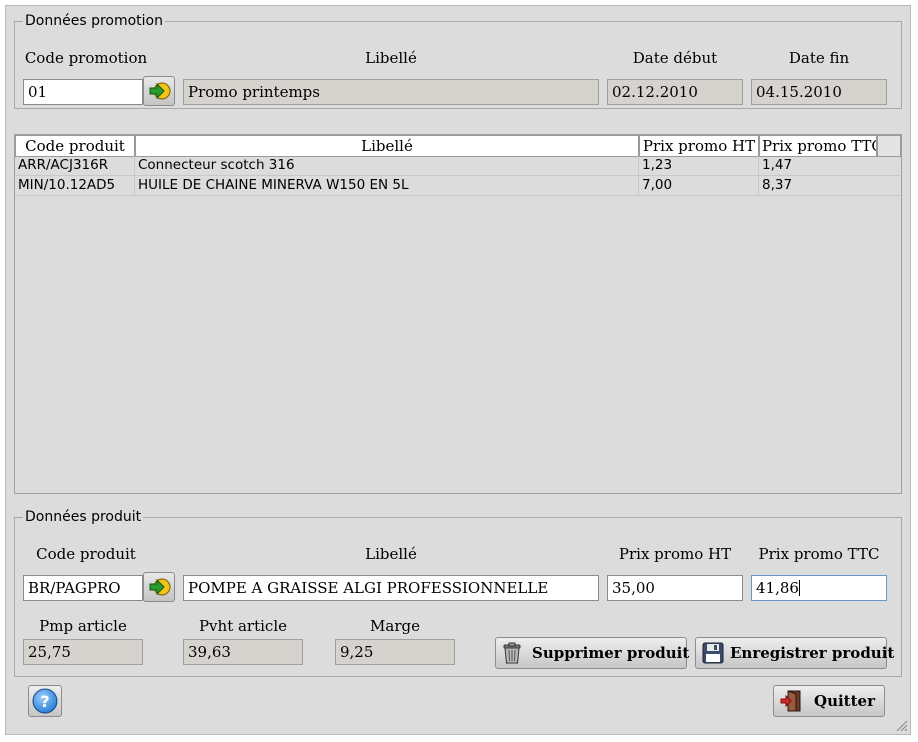 The width and height of the screenshot is (918, 742). What do you see at coordinates (777, 165) in the screenshot?
I see `cell-prix-ttc: 1,47` at bounding box center [777, 165].